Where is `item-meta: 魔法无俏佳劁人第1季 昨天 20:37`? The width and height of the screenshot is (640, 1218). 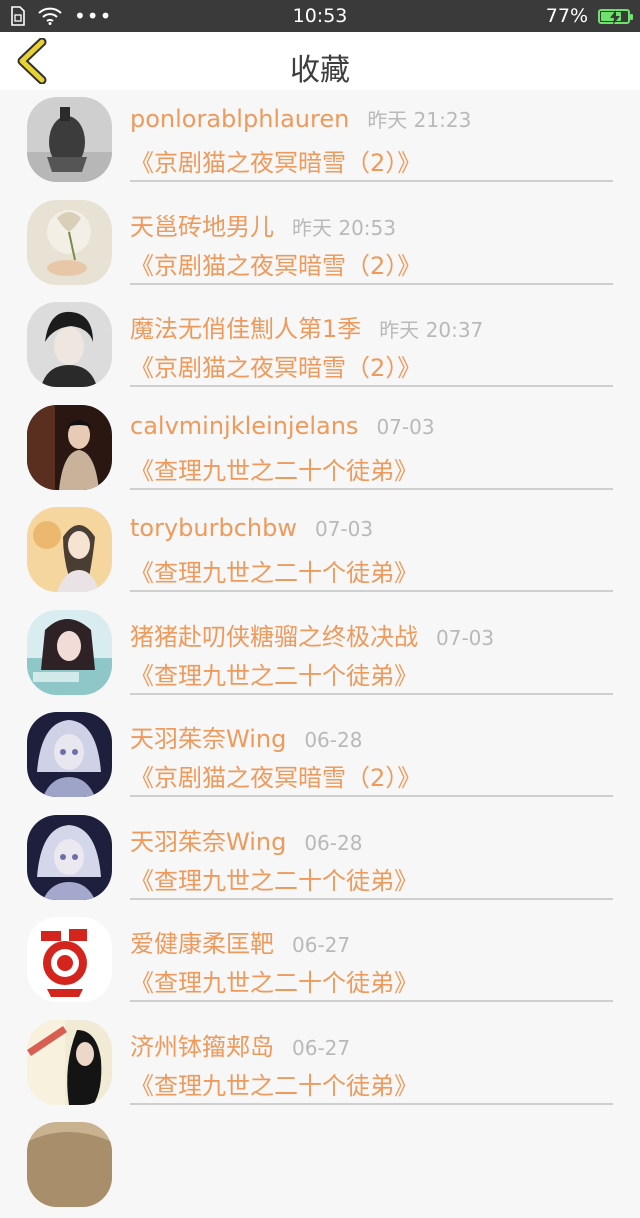 item-meta: 魔法无俏佳劁人第1季 昨天 20:37 is located at coordinates (306, 326).